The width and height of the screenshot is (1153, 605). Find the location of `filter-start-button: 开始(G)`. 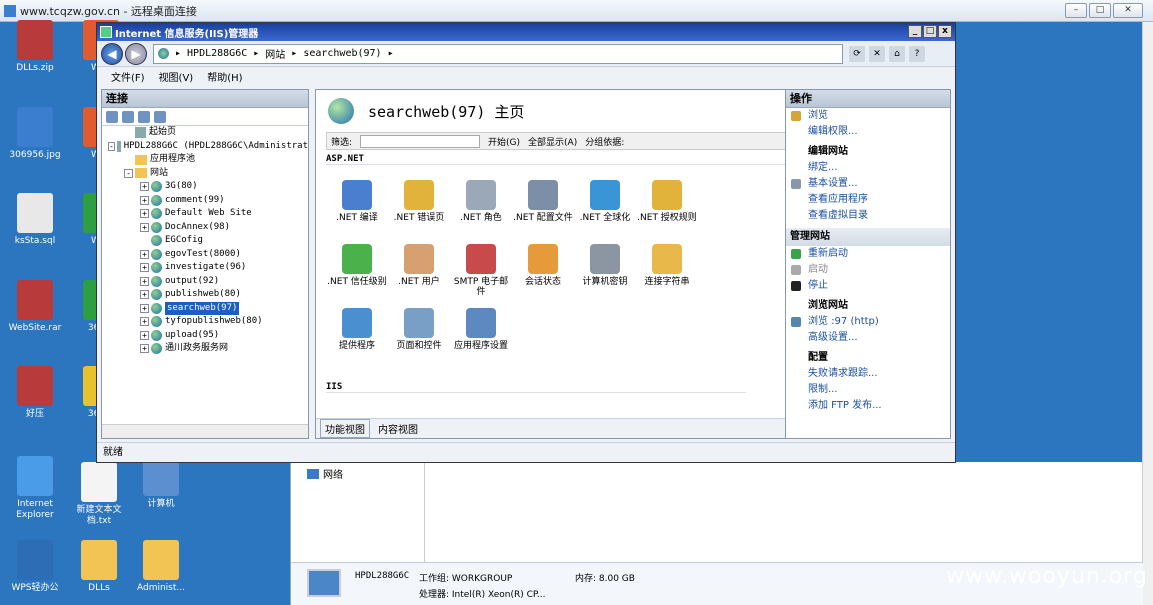

filter-start-button: 开始(G) is located at coordinates (504, 141).